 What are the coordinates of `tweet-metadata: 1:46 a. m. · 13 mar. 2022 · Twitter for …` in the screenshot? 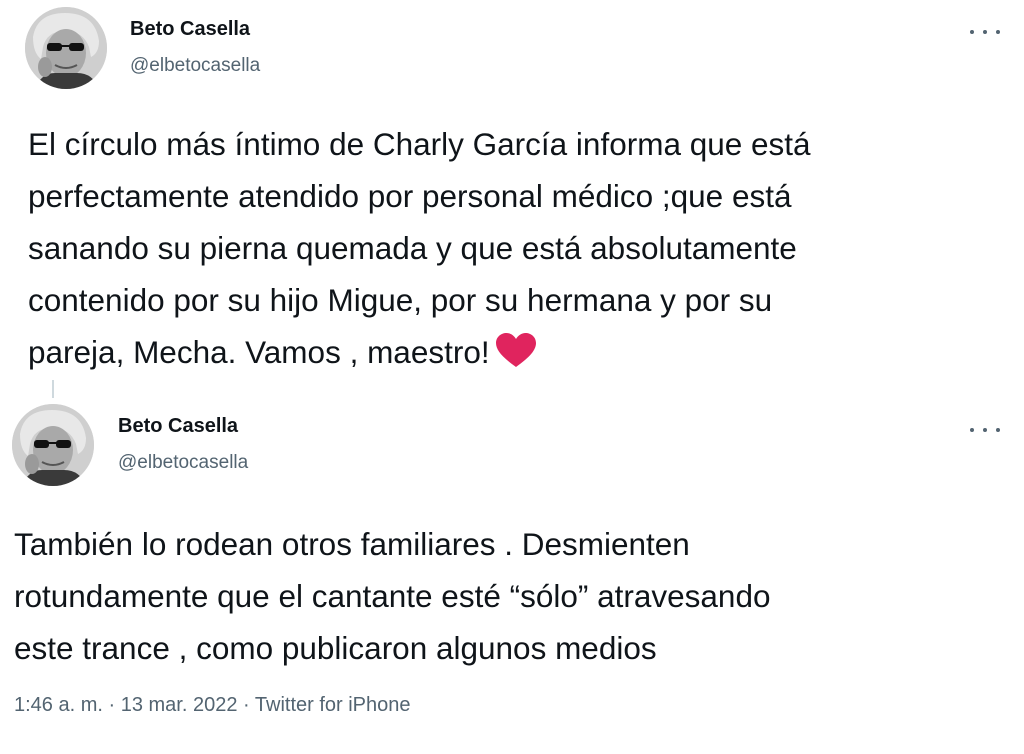 It's located at (212, 705).